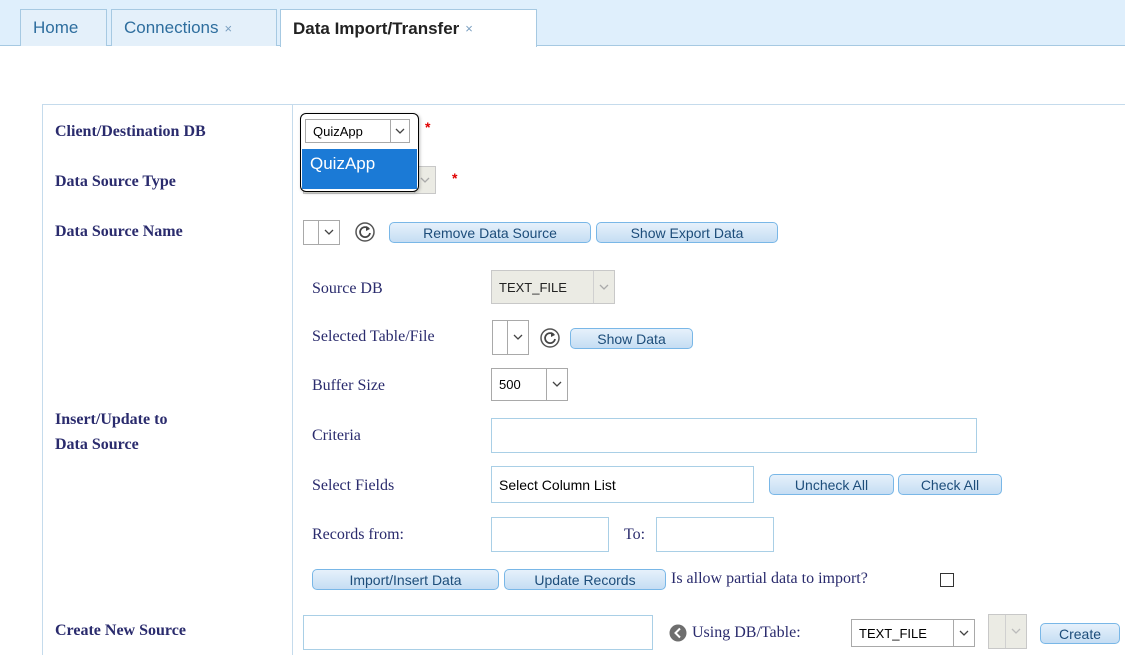 The height and width of the screenshot is (655, 1125). I want to click on label-client-db: Client/Destination DB, so click(130, 131).